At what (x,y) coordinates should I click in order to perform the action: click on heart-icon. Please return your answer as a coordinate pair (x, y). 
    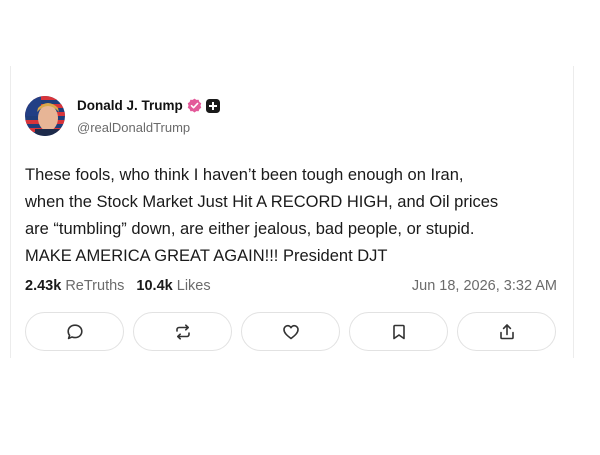
    Looking at the image, I should click on (291, 332).